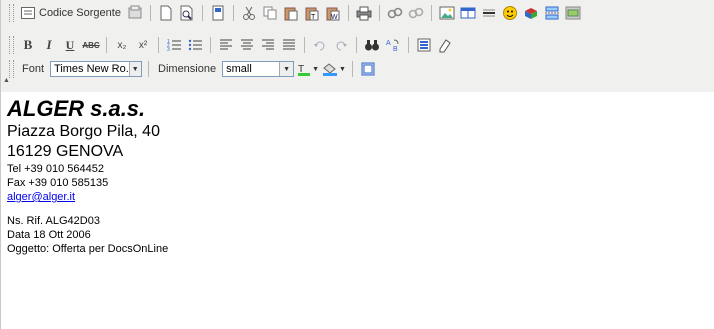 This screenshot has width=714, height=329. Describe the element at coordinates (270, 13) in the screenshot. I see `copy-button` at that location.